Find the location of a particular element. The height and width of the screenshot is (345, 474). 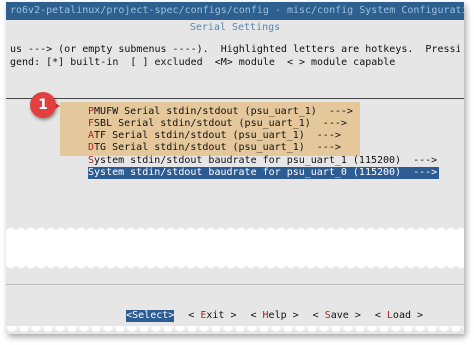

help-button: < Help > is located at coordinates (274, 316).